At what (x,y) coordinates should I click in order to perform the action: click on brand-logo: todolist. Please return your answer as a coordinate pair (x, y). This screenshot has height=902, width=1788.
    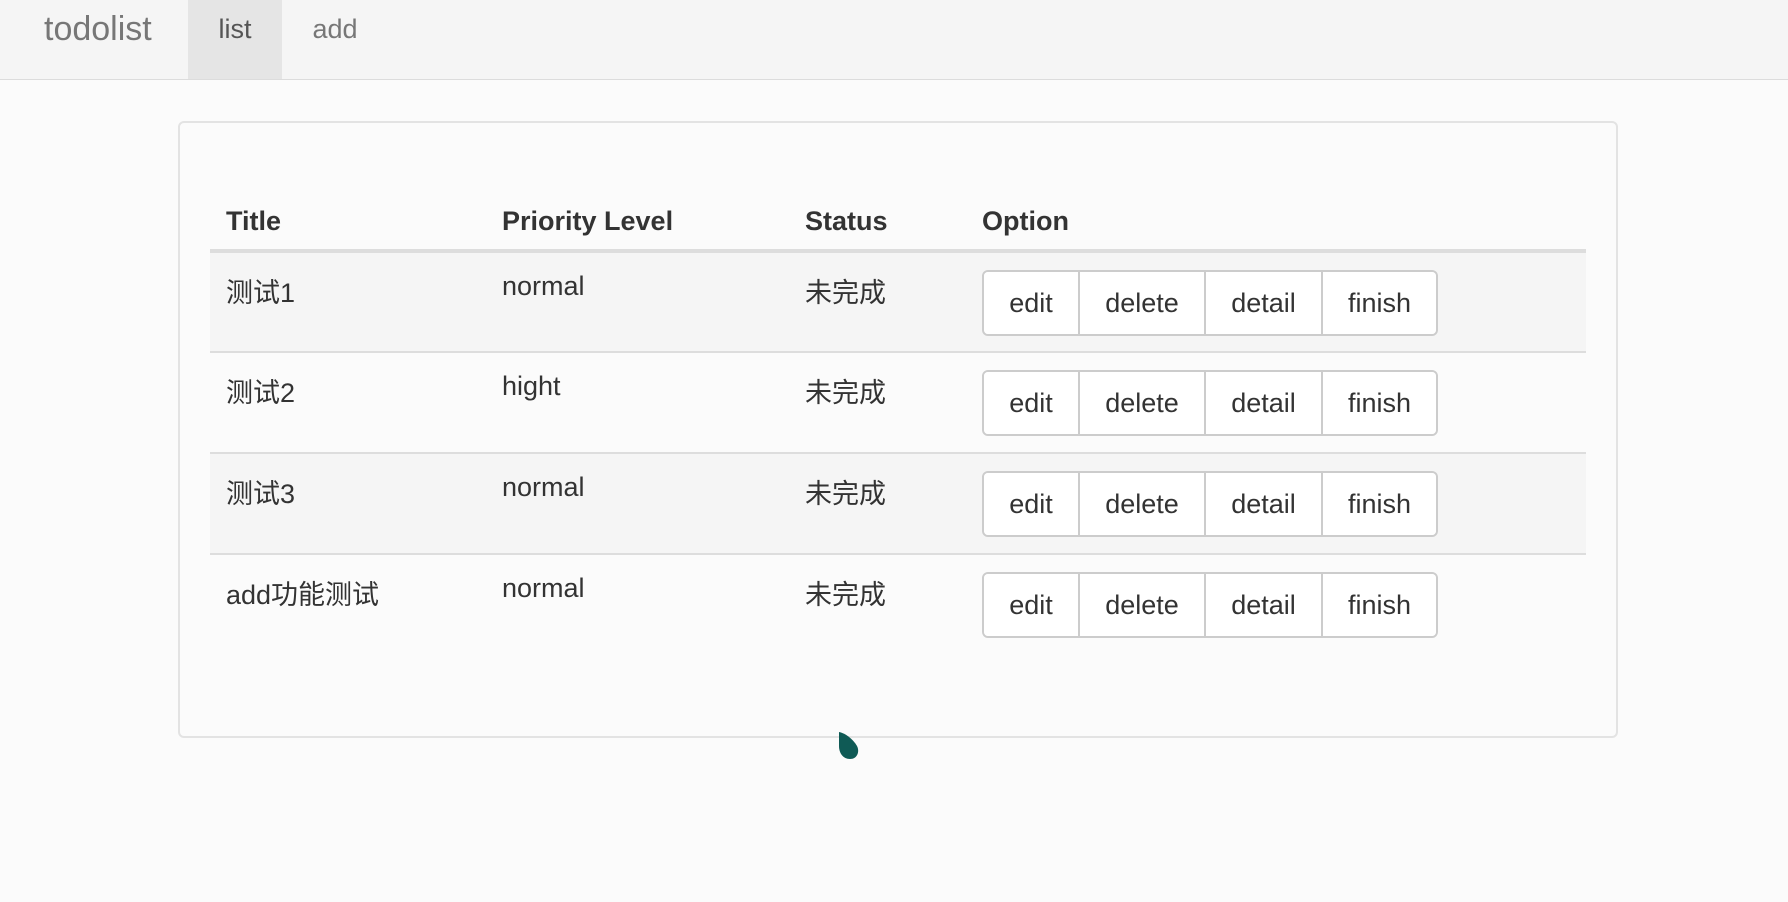
    Looking at the image, I should click on (98, 29).